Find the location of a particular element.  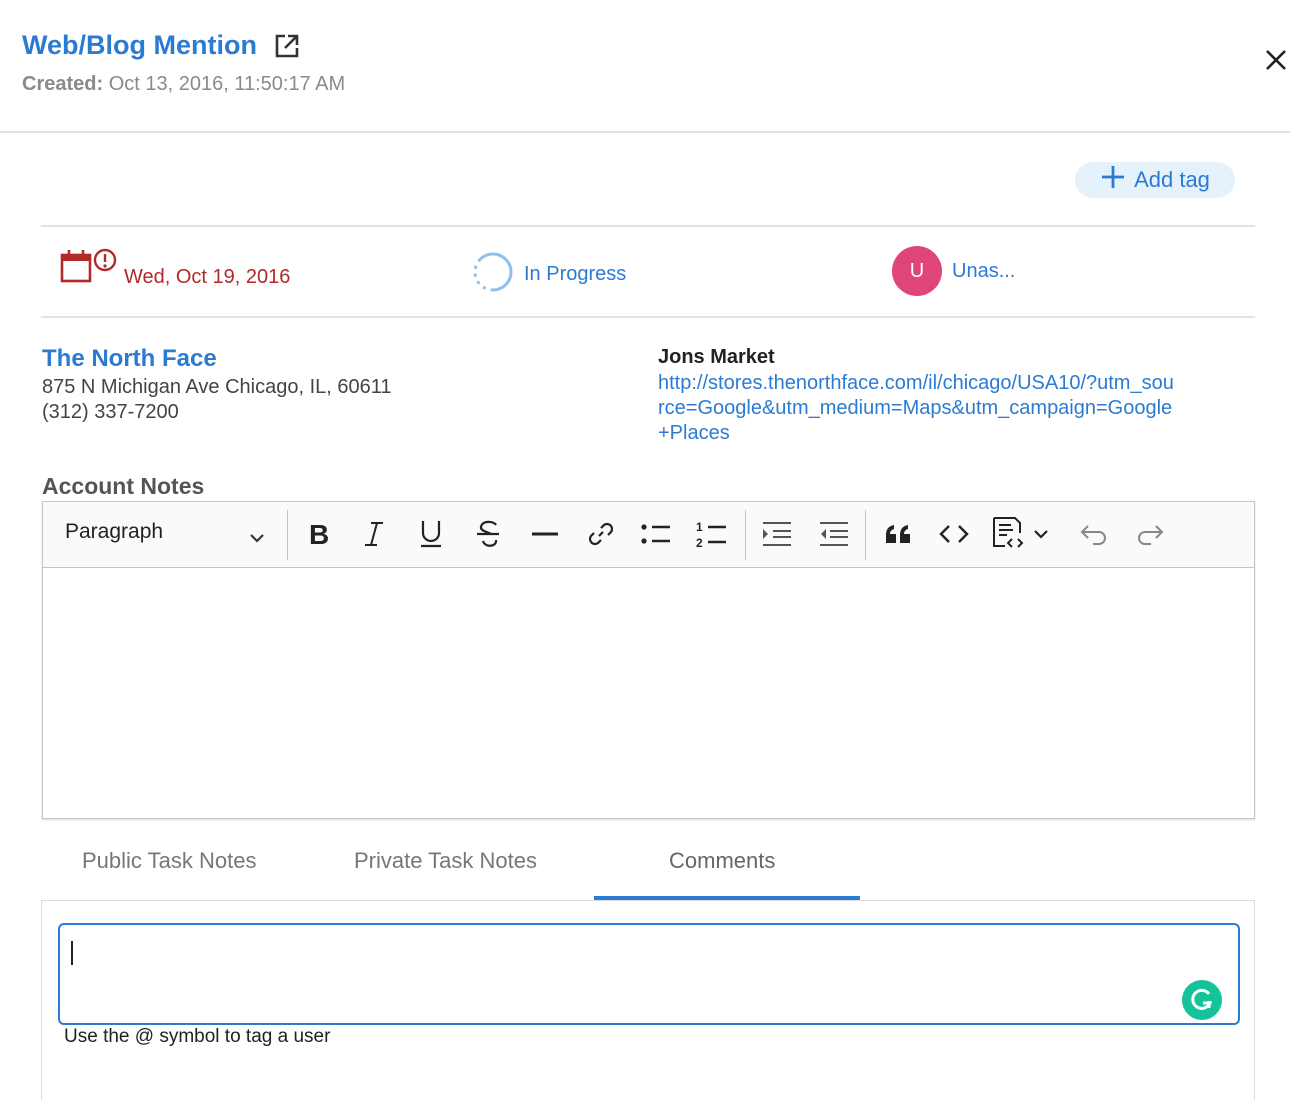

progress-text: In Progress is located at coordinates (575, 274).